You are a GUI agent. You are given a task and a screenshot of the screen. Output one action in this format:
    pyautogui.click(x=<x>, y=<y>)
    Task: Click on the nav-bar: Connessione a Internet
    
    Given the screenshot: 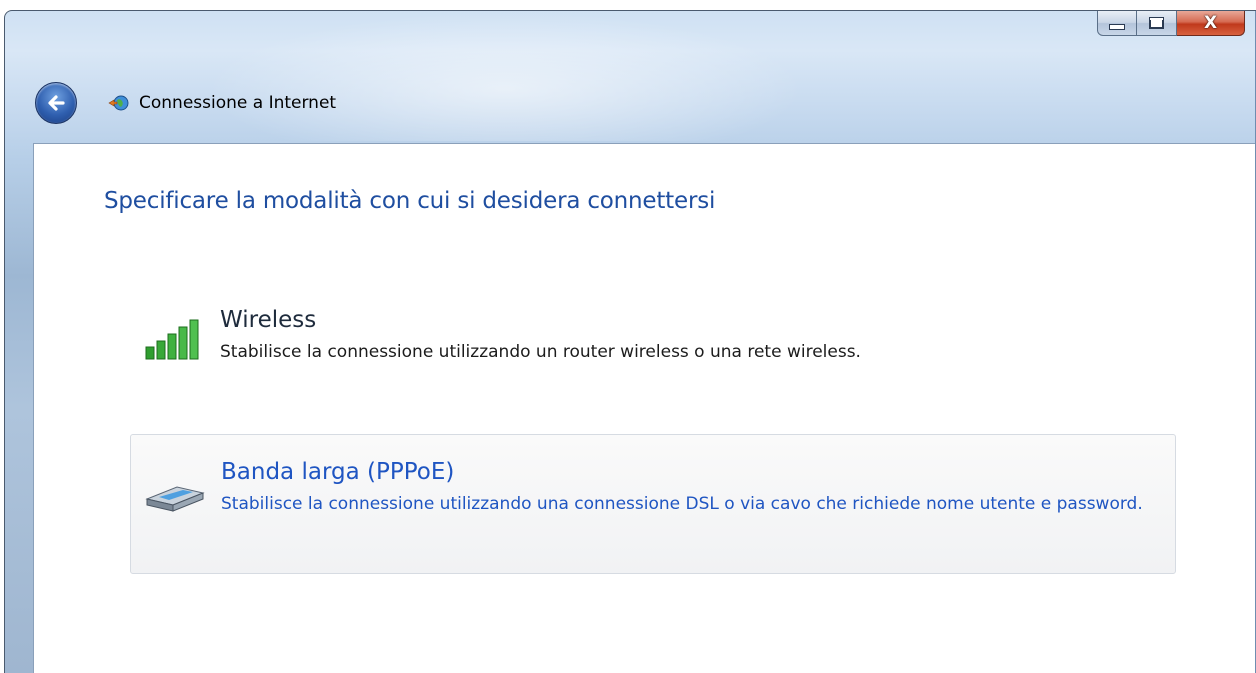 What is the action you would take?
    pyautogui.click(x=186, y=103)
    